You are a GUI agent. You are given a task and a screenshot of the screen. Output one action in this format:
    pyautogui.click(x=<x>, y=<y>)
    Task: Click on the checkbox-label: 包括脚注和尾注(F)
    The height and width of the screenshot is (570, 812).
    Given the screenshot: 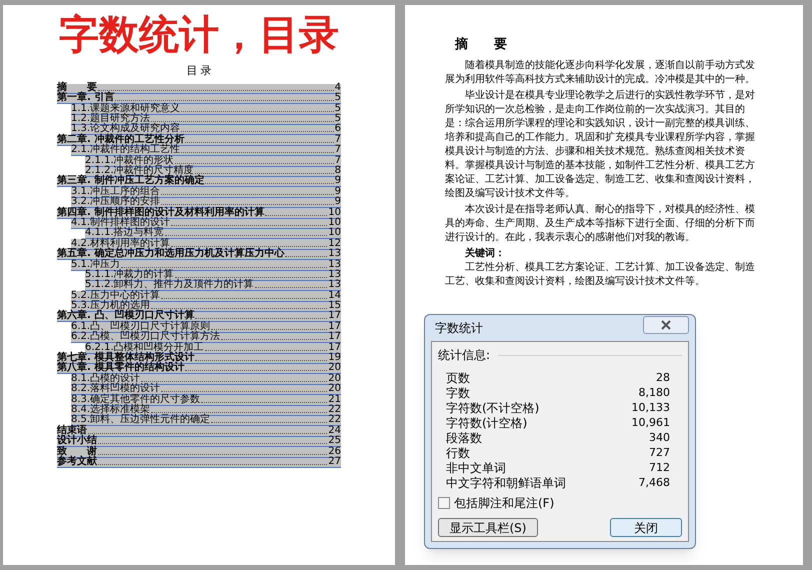 What is the action you would take?
    pyautogui.click(x=504, y=503)
    